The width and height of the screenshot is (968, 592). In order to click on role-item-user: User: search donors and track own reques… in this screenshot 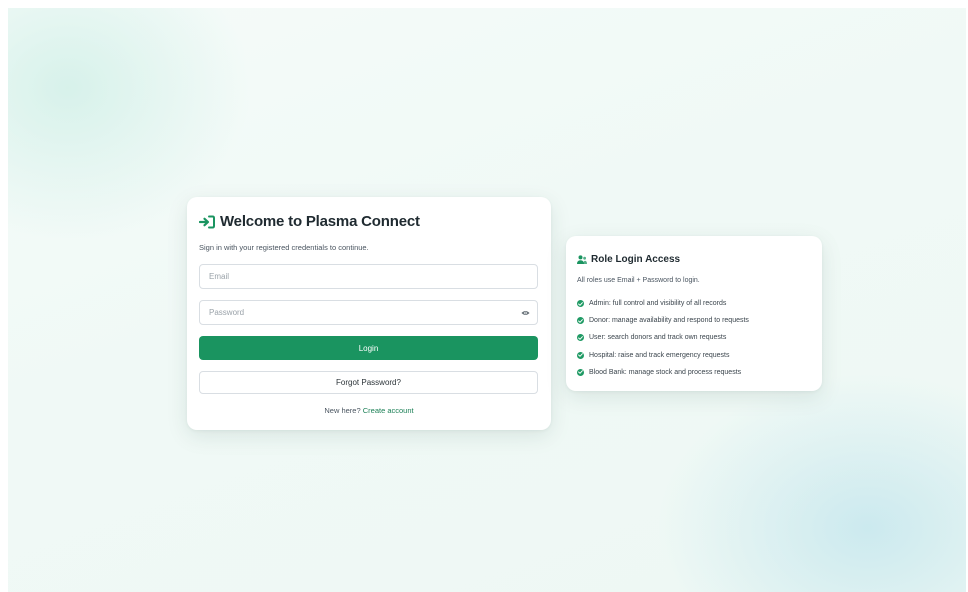, I will do `click(658, 338)`.